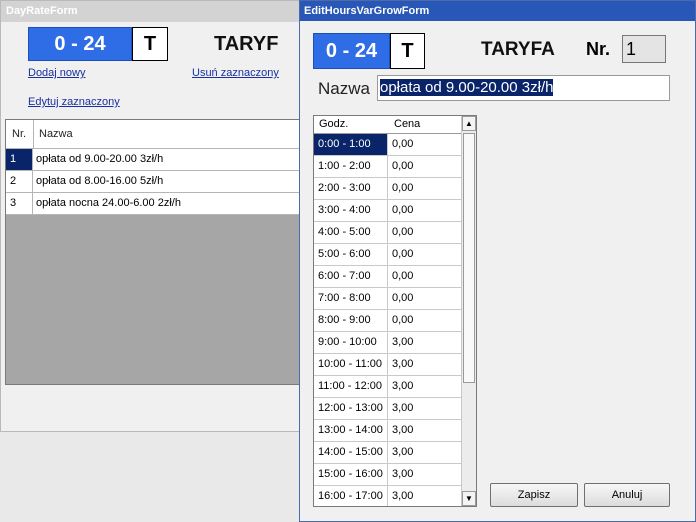 The height and width of the screenshot is (522, 696). I want to click on table-row: 6:00 - 7:00 0,00, so click(388, 277).